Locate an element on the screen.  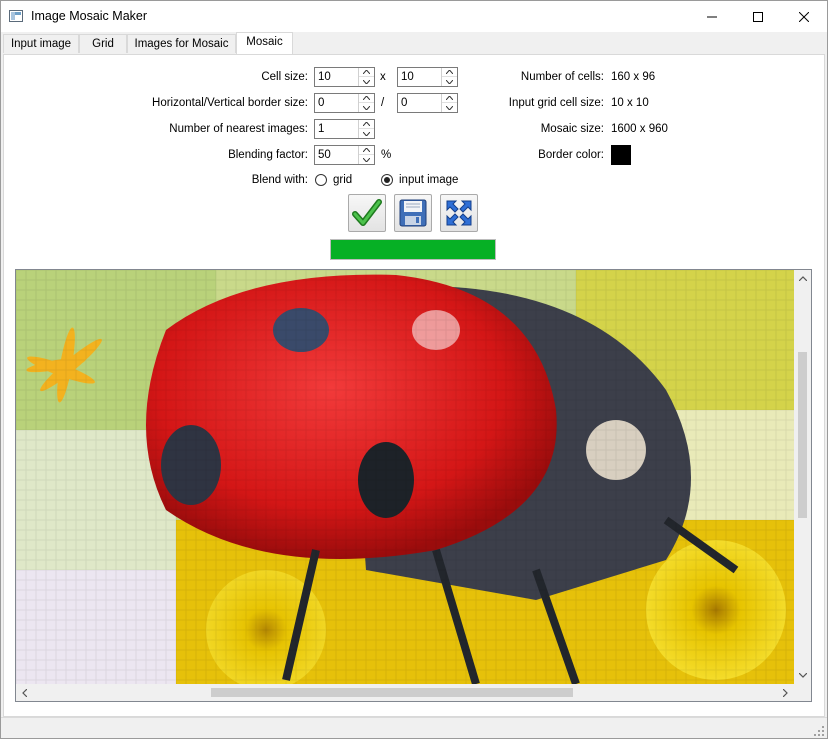
scroll-up-button is located at coordinates (802, 278).